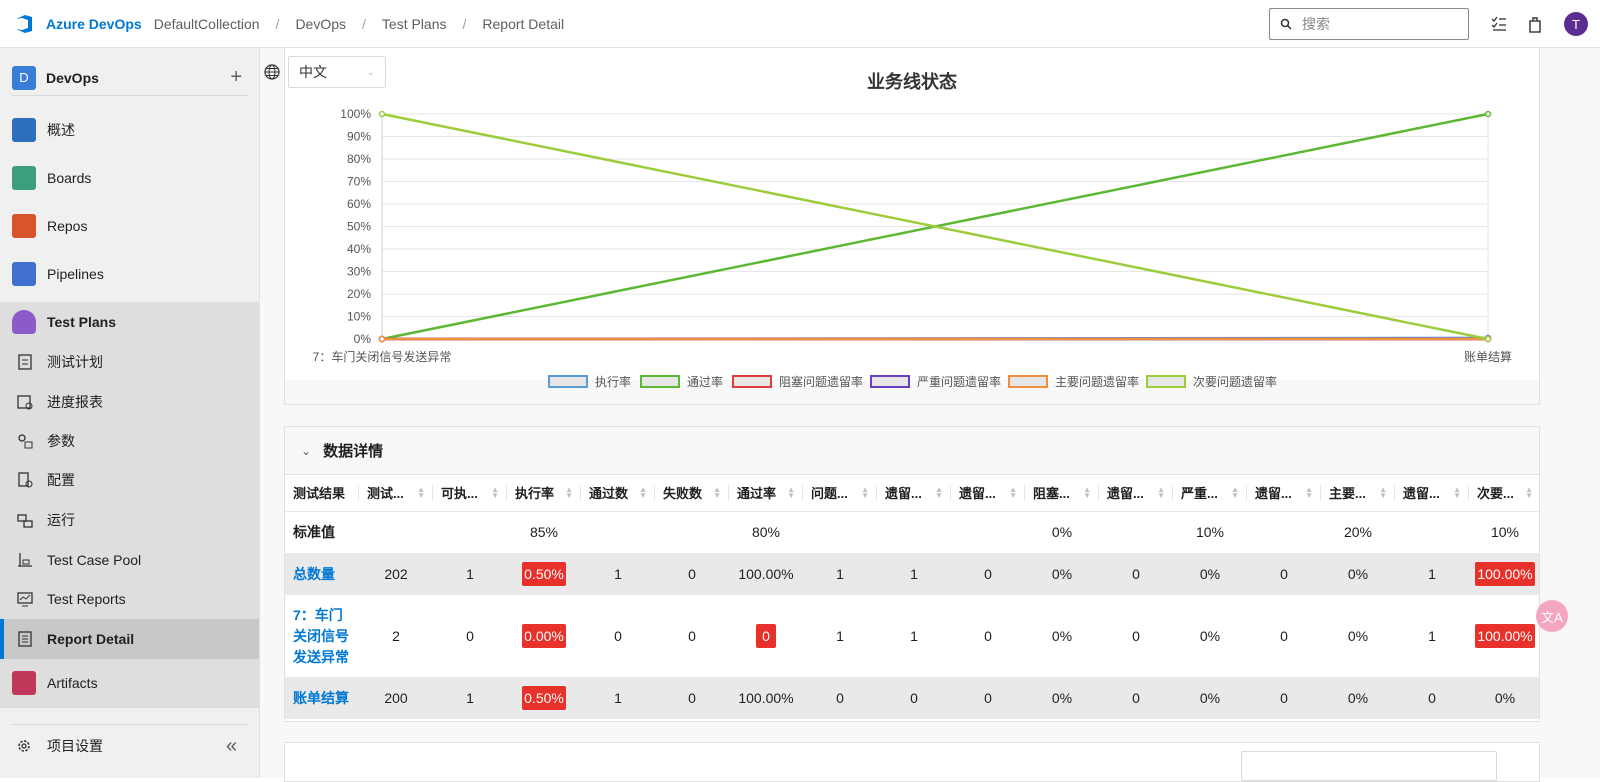 The width and height of the screenshot is (1600, 782). Describe the element at coordinates (129, 441) in the screenshot. I see `sidebar-item-parameters: 参数` at that location.